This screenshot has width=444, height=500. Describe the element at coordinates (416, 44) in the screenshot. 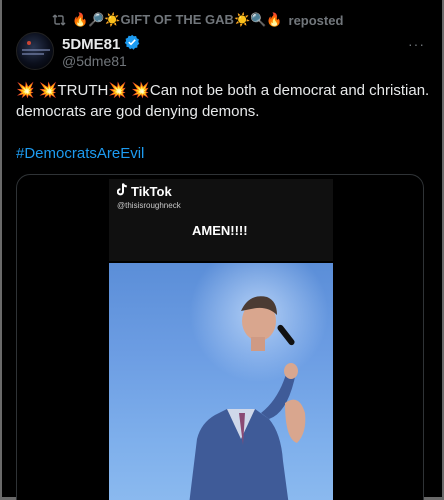

I see `more-options-icon: ···` at that location.